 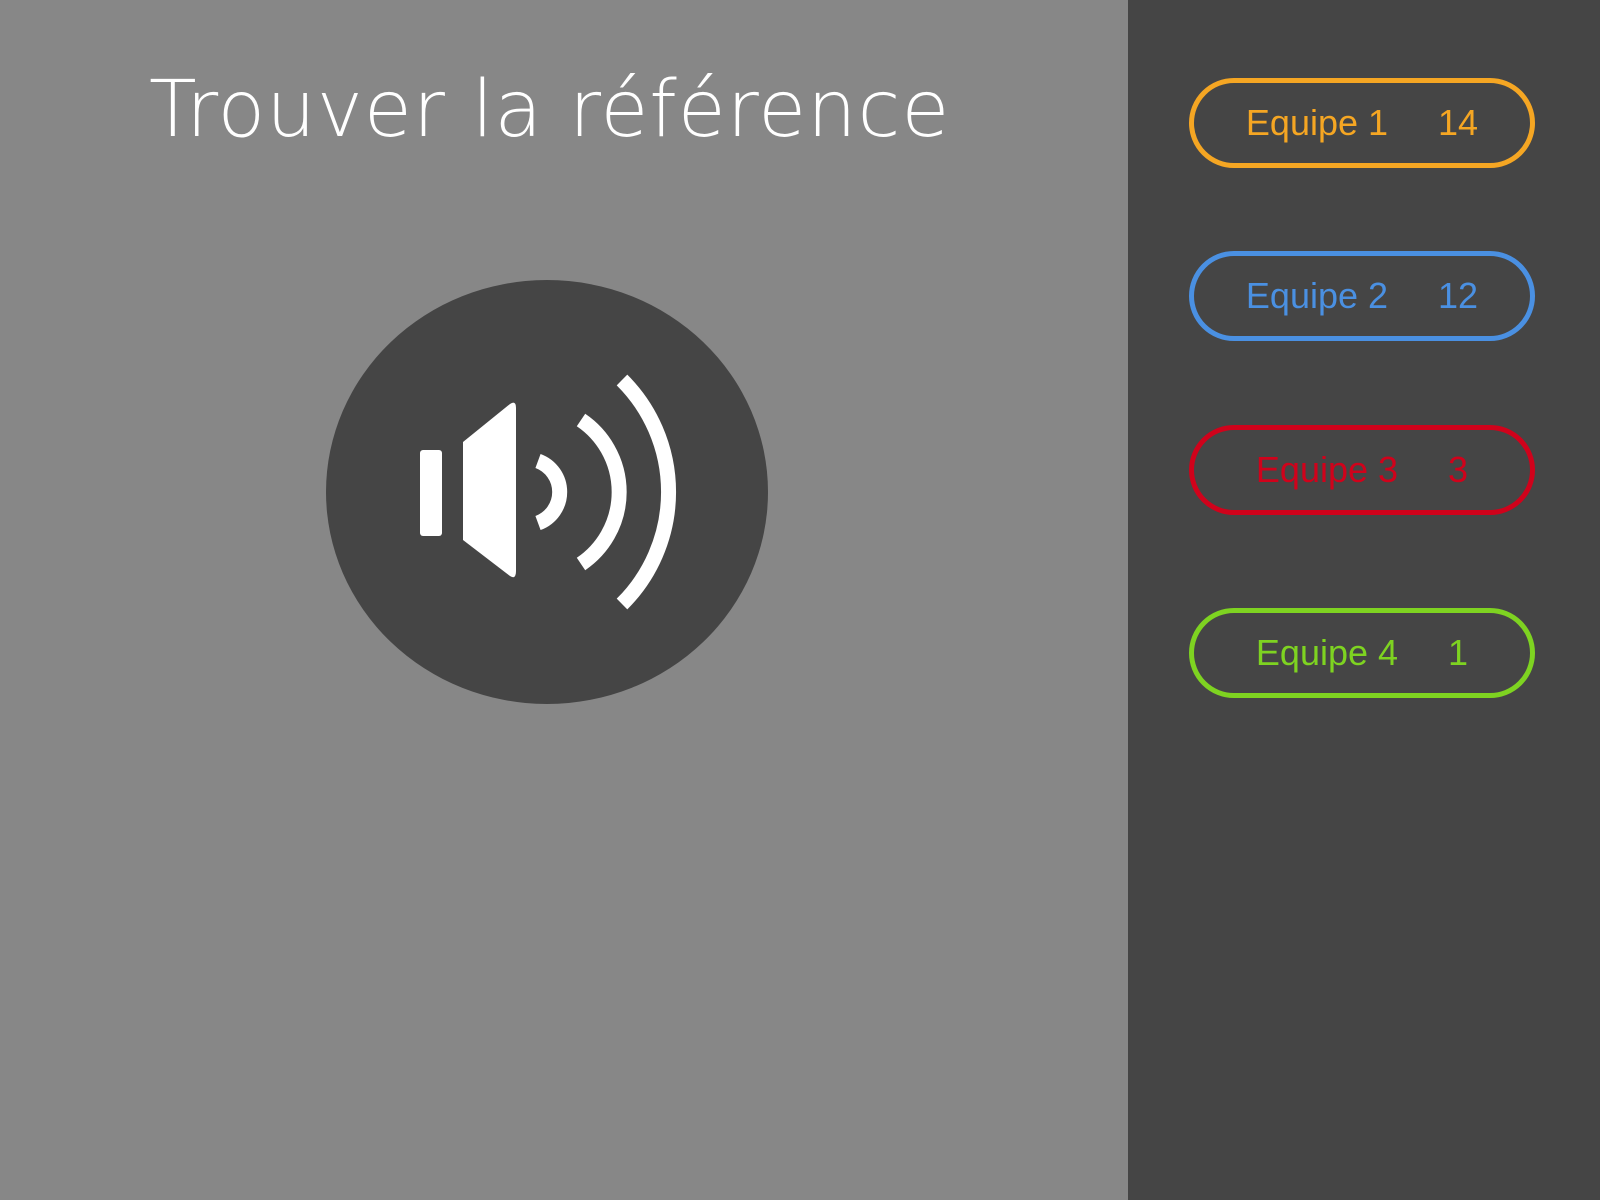 I want to click on team-name: Equipe 3, so click(x=1327, y=469).